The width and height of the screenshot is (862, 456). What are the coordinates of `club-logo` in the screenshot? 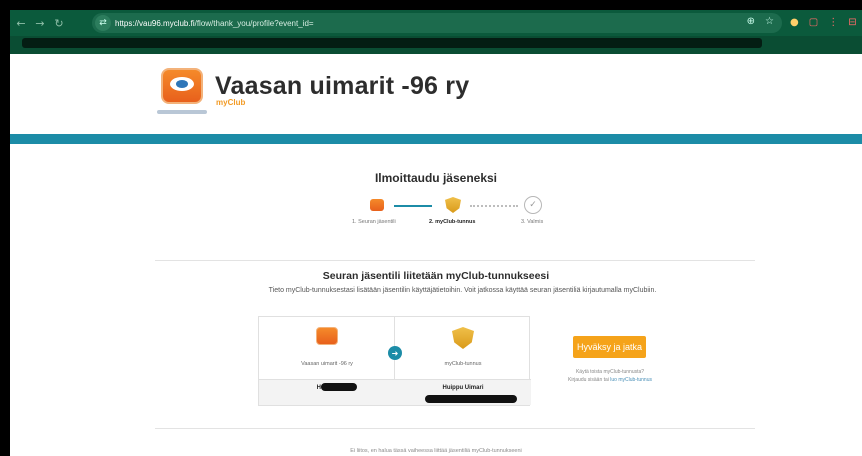 It's located at (183, 89).